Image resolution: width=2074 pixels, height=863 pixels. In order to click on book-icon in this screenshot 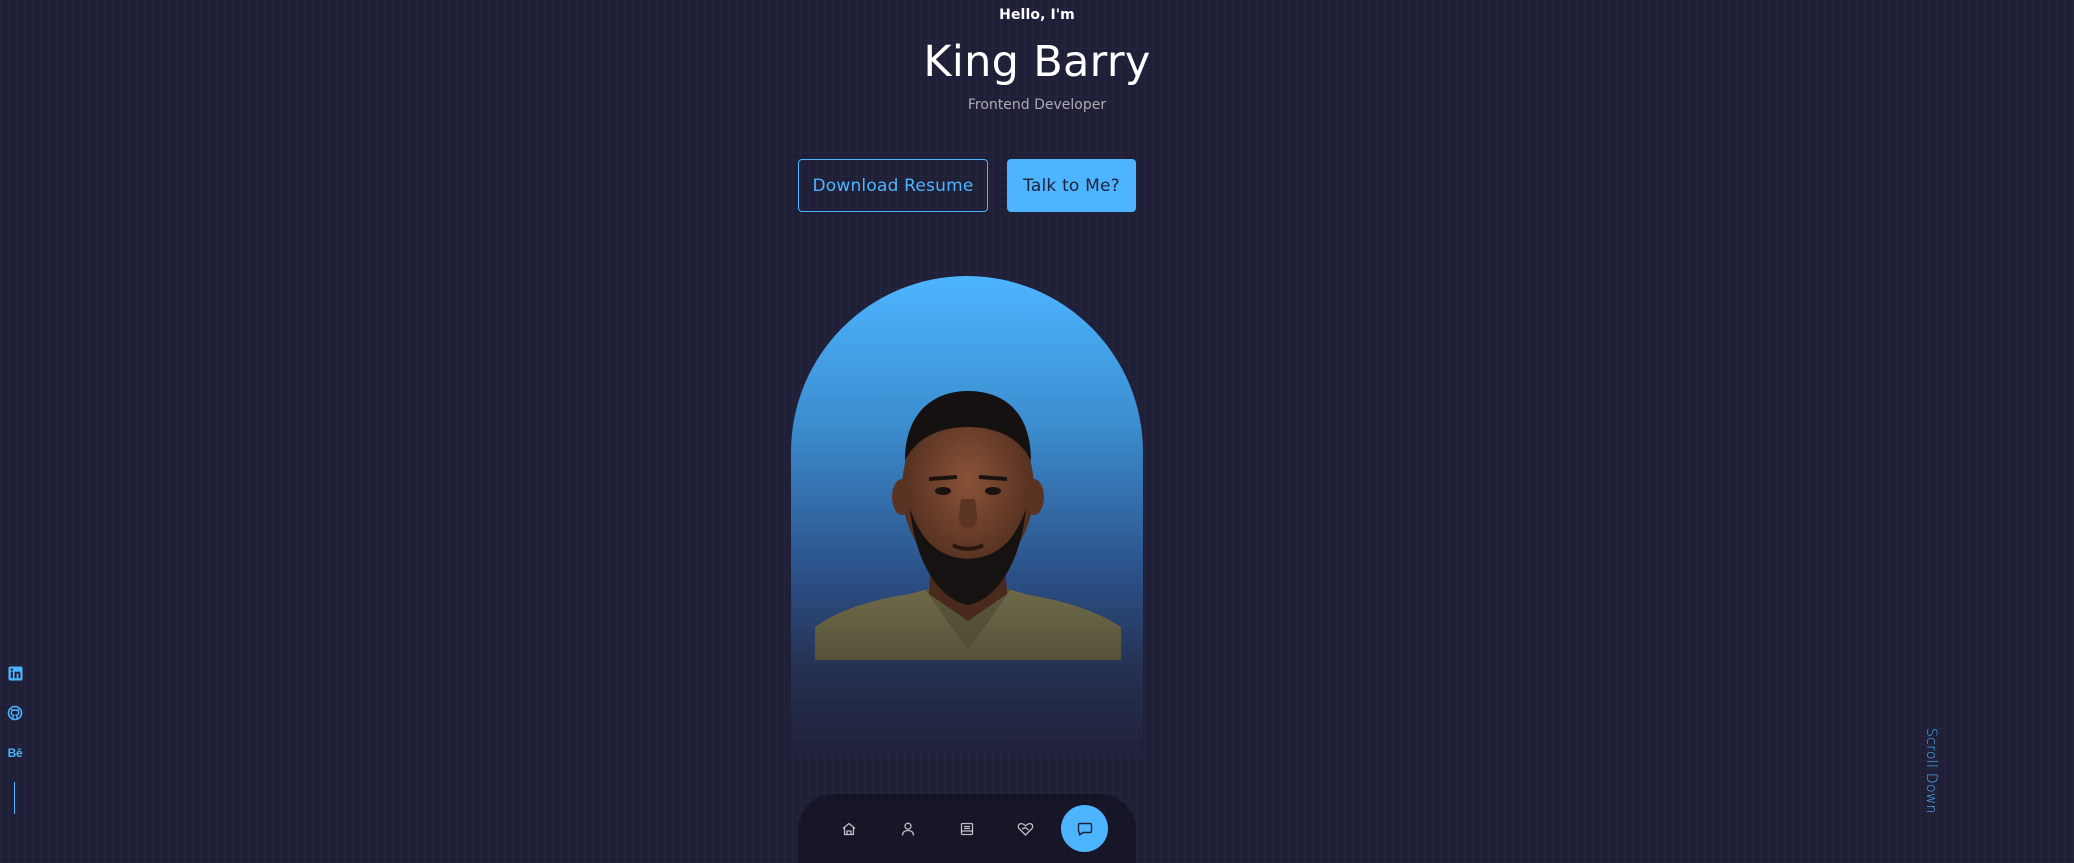, I will do `click(966, 828)`.